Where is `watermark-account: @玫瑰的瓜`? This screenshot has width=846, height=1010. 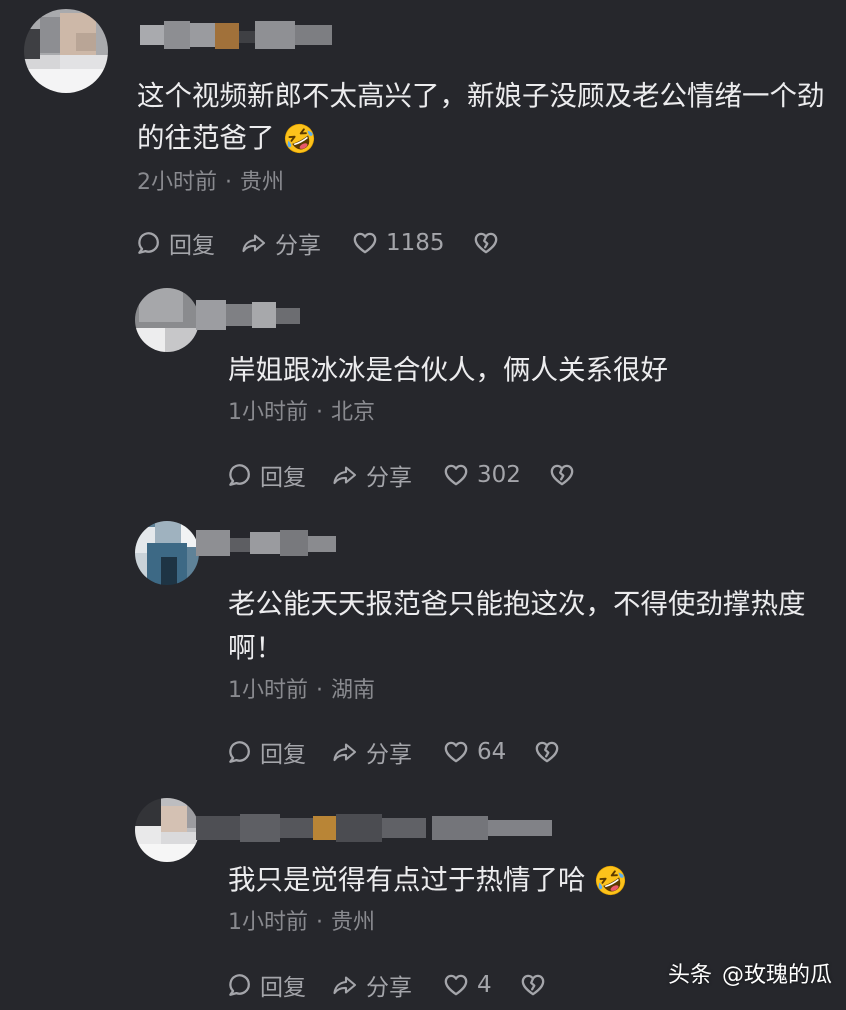 watermark-account: @玫瑰的瓜 is located at coordinates (777, 975).